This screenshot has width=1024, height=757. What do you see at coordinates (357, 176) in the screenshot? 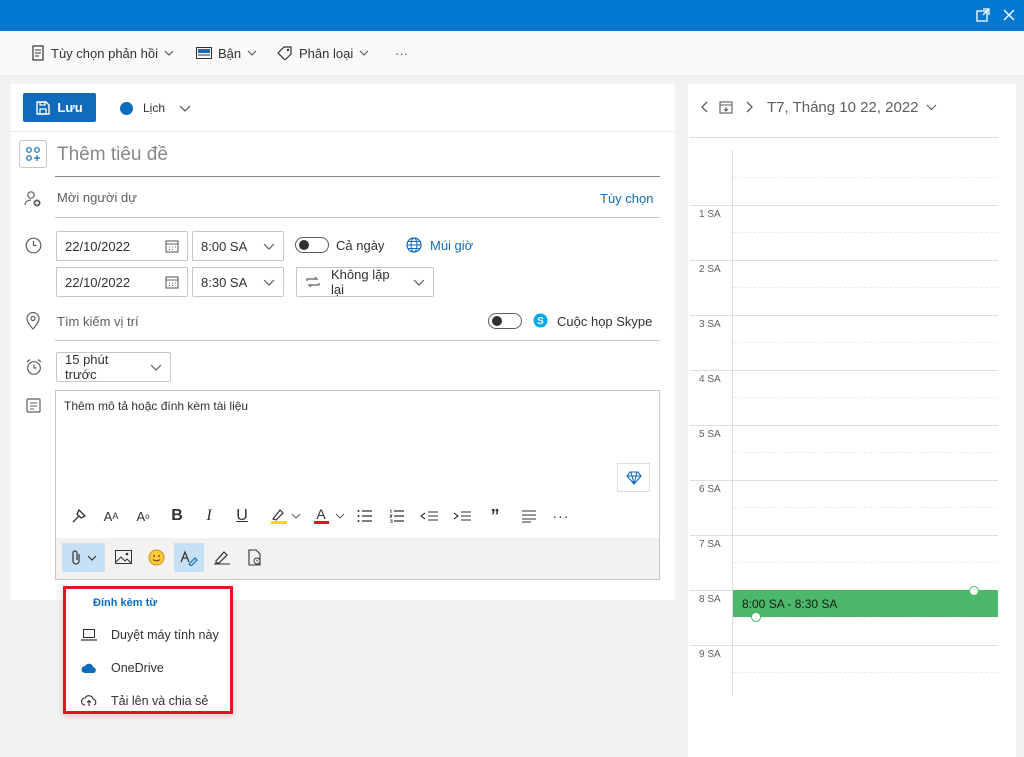
I see `title-underline` at bounding box center [357, 176].